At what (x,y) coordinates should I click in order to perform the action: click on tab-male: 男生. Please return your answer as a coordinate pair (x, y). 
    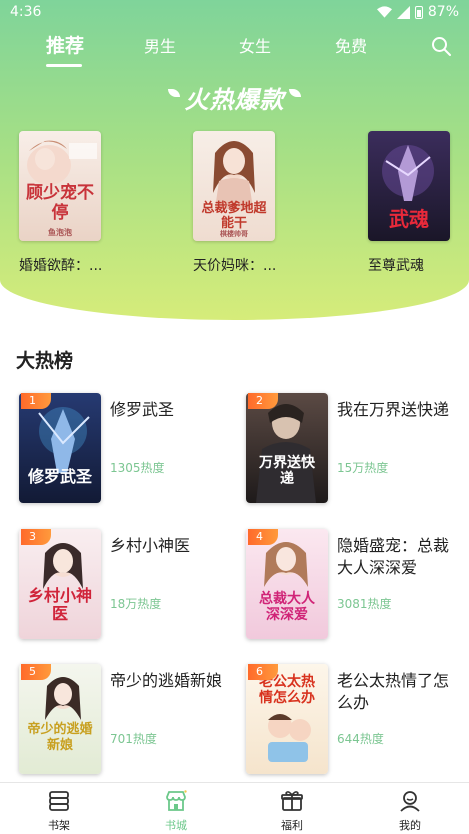
    Looking at the image, I should click on (160, 45).